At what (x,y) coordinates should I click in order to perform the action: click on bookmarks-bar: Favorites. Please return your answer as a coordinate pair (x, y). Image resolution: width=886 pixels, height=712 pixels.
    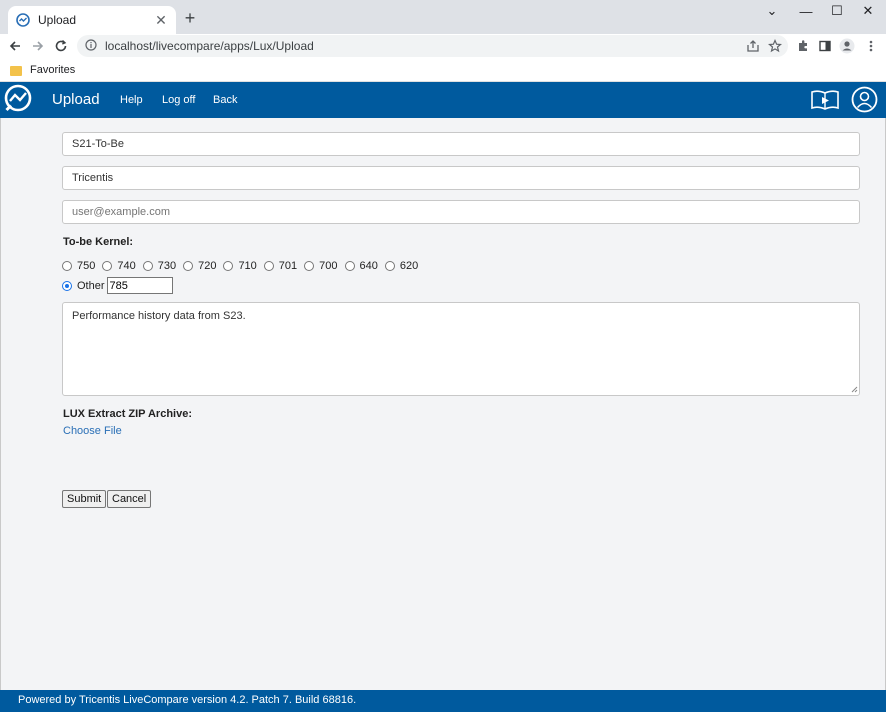
    Looking at the image, I should click on (443, 70).